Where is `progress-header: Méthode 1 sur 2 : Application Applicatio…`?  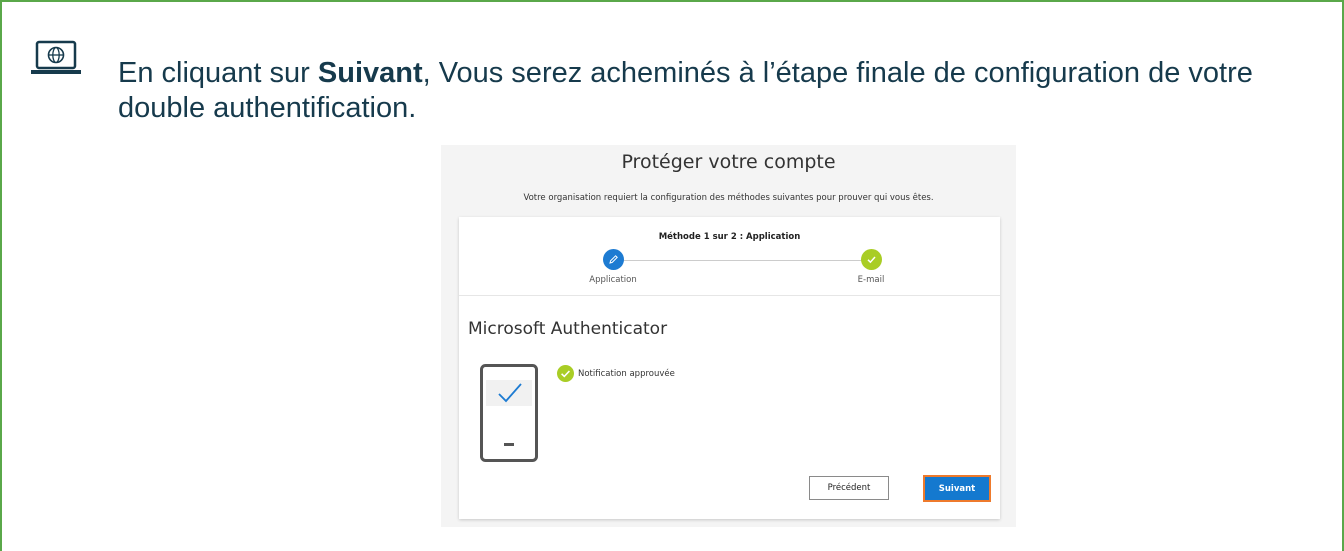
progress-header: Méthode 1 sur 2 : Application Applicatio… is located at coordinates (729, 256).